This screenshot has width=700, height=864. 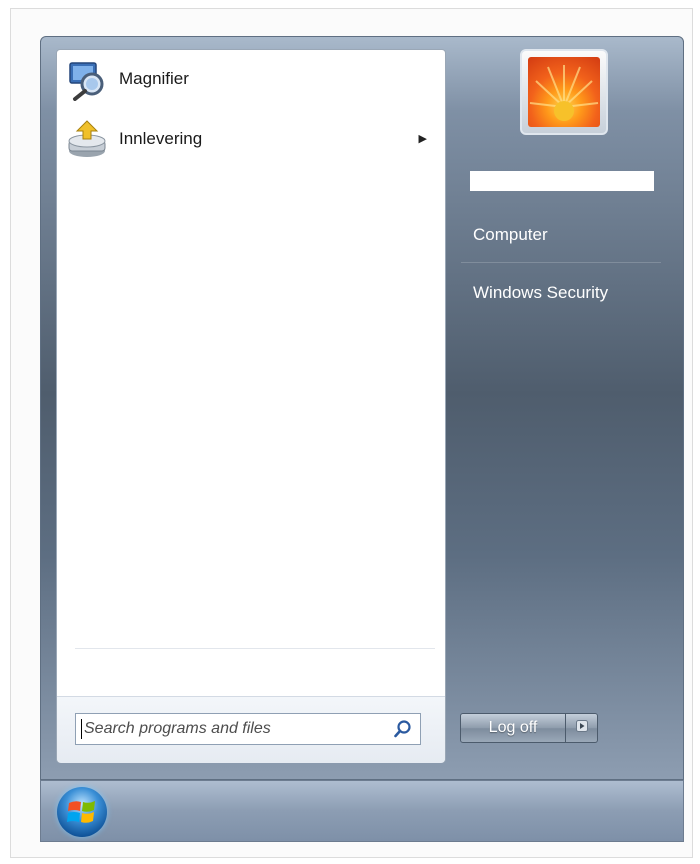 I want to click on logoff-group: Log off, so click(x=529, y=728).